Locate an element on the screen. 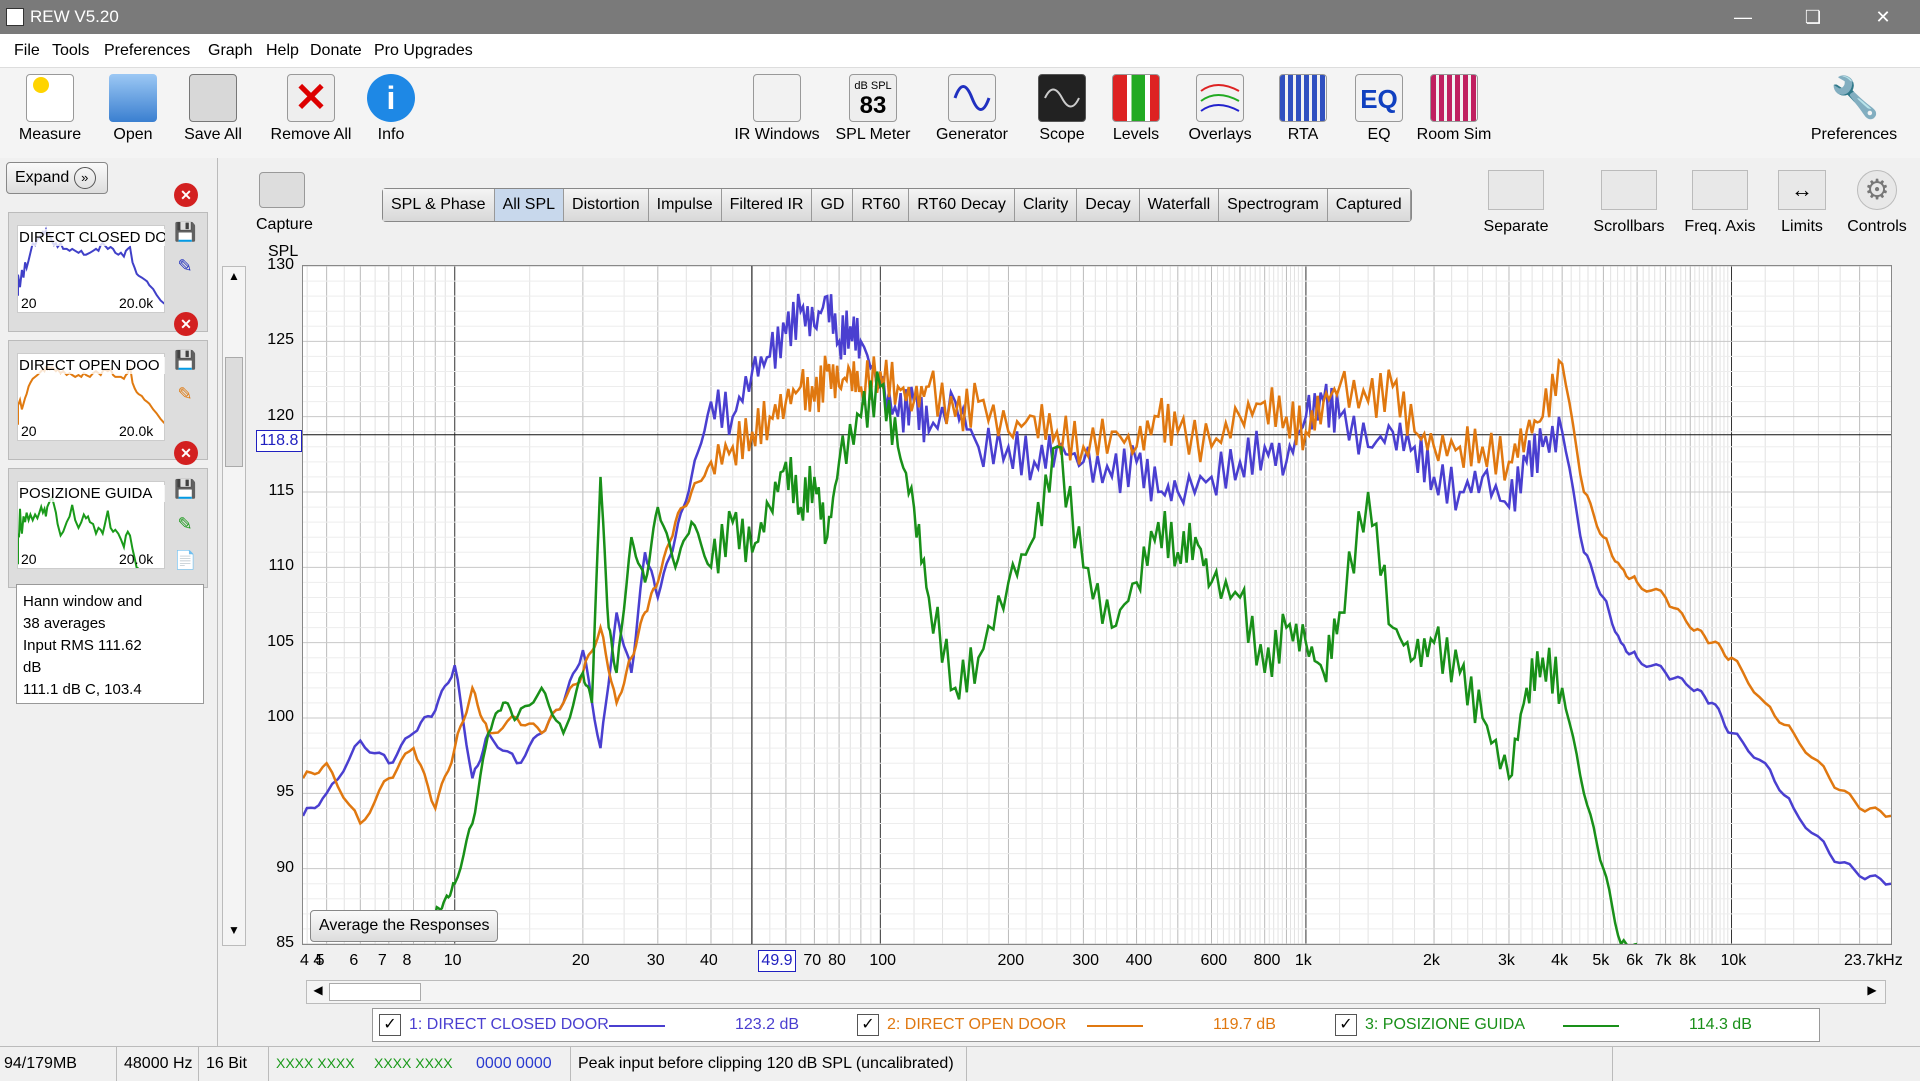 This screenshot has width=1920, height=1081. scroll-down-icon: ▼ is located at coordinates (234, 932).